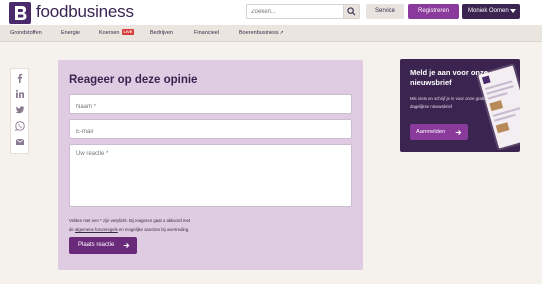 The height and width of the screenshot is (284, 542). I want to click on service-button: Service, so click(385, 11).